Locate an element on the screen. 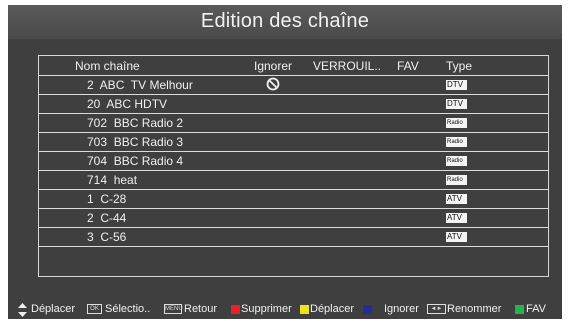 Image resolution: width=570 pixels, height=324 pixels. title-bar: Edition des chaîne is located at coordinates (285, 22).